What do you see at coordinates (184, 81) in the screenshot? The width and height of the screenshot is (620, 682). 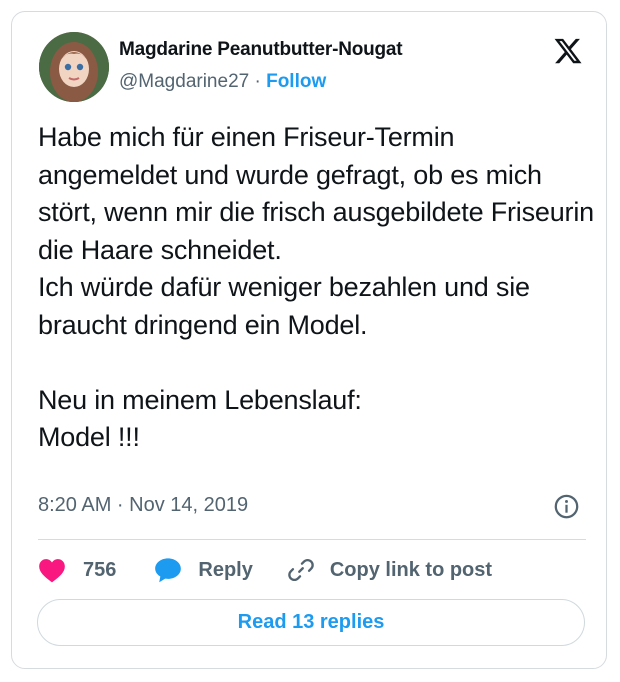 I see `author-handle: @Magdarine27` at bounding box center [184, 81].